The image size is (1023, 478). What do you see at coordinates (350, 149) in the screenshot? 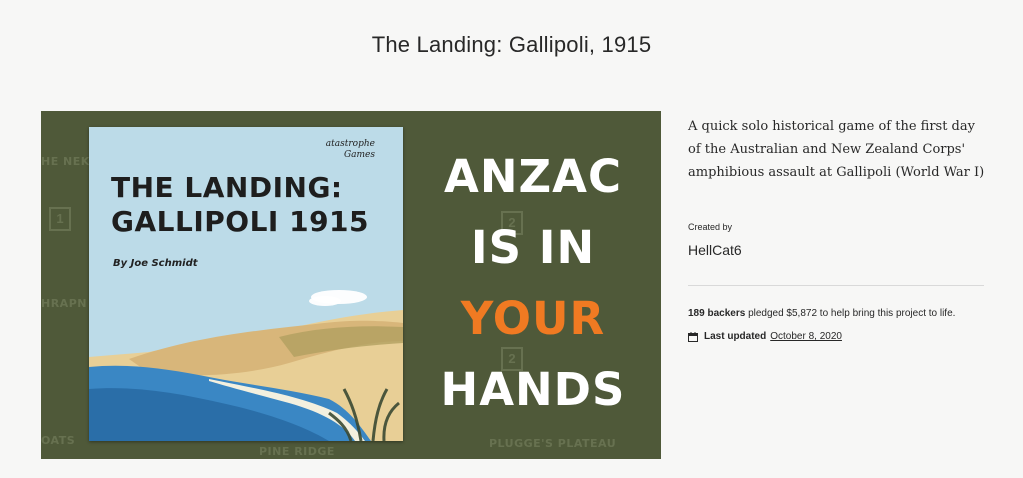
I see `publisher-logo: atastrophe Games` at bounding box center [350, 149].